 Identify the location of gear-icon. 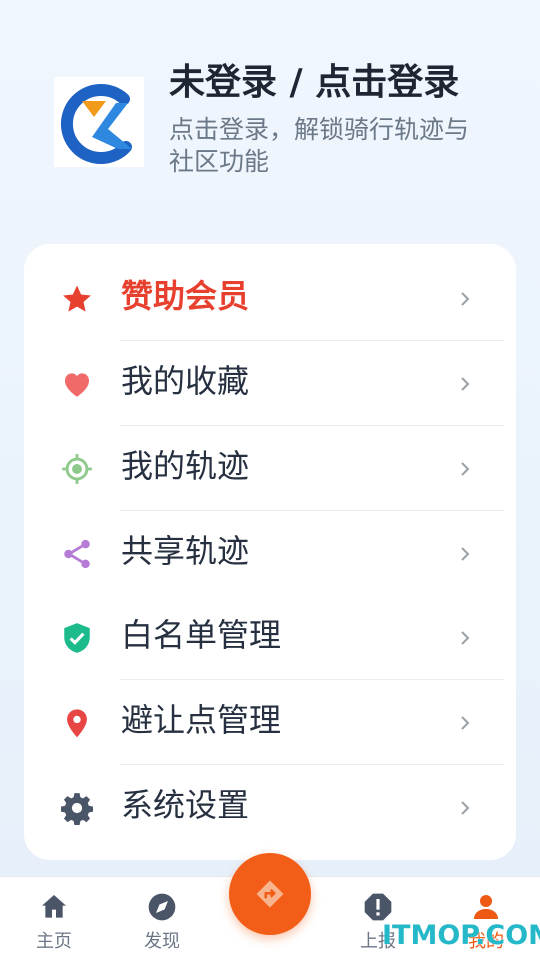
(77, 808).